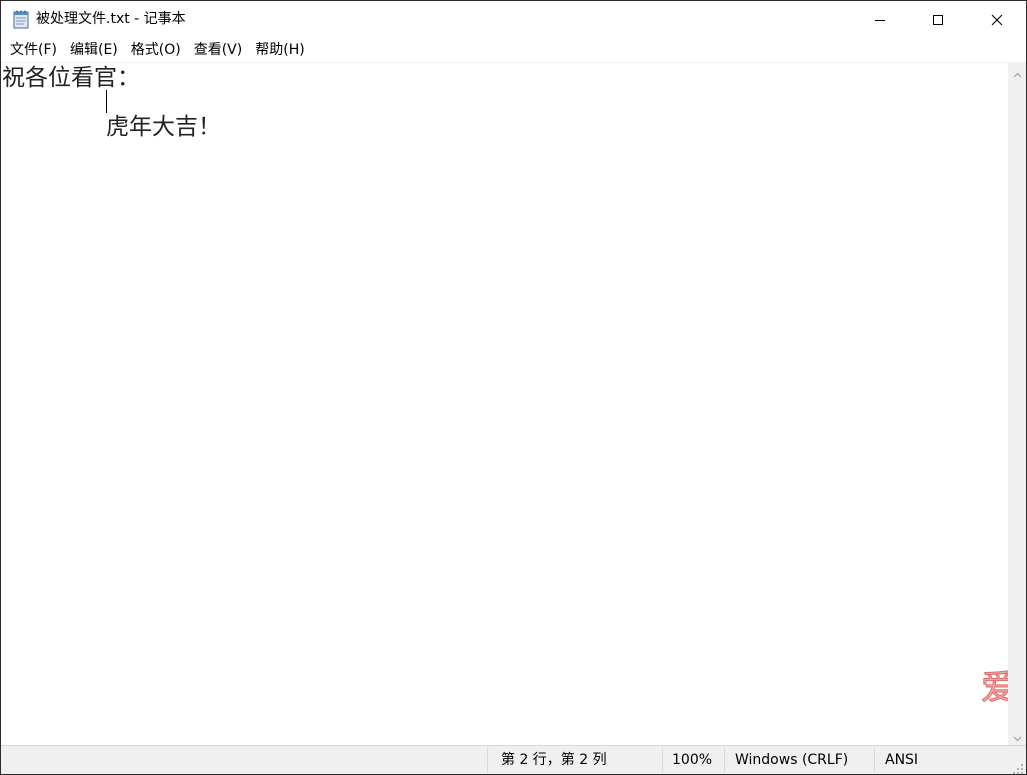 The image size is (1027, 775). I want to click on menu-bar: 文件(F) 编辑(E) 格式(O) 查看(V) 帮助(H), so click(513, 50).